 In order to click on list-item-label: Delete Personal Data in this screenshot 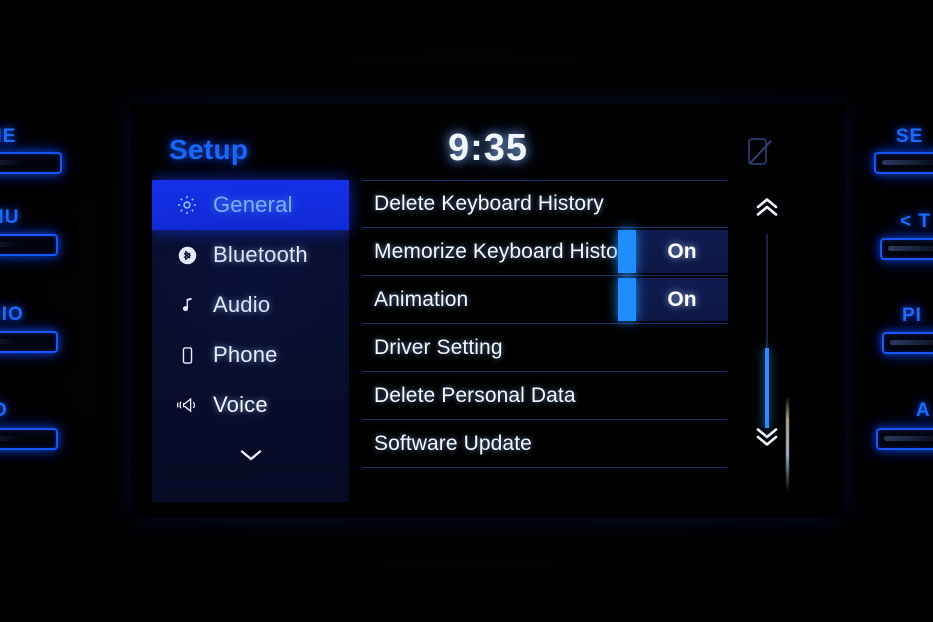, I will do `click(475, 395)`.